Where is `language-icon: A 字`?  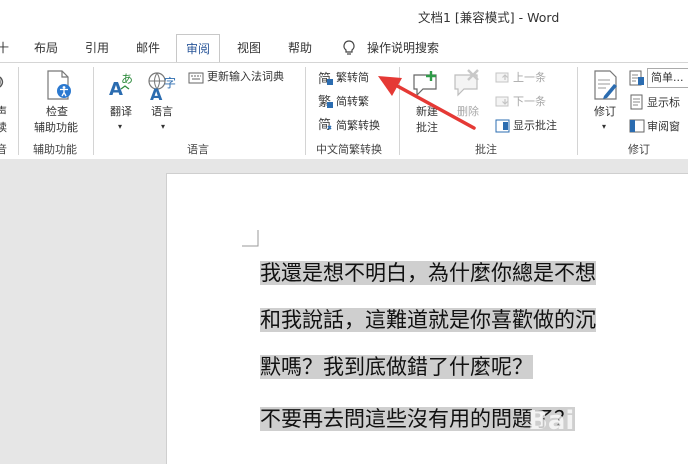 language-icon: A 字 is located at coordinates (163, 87).